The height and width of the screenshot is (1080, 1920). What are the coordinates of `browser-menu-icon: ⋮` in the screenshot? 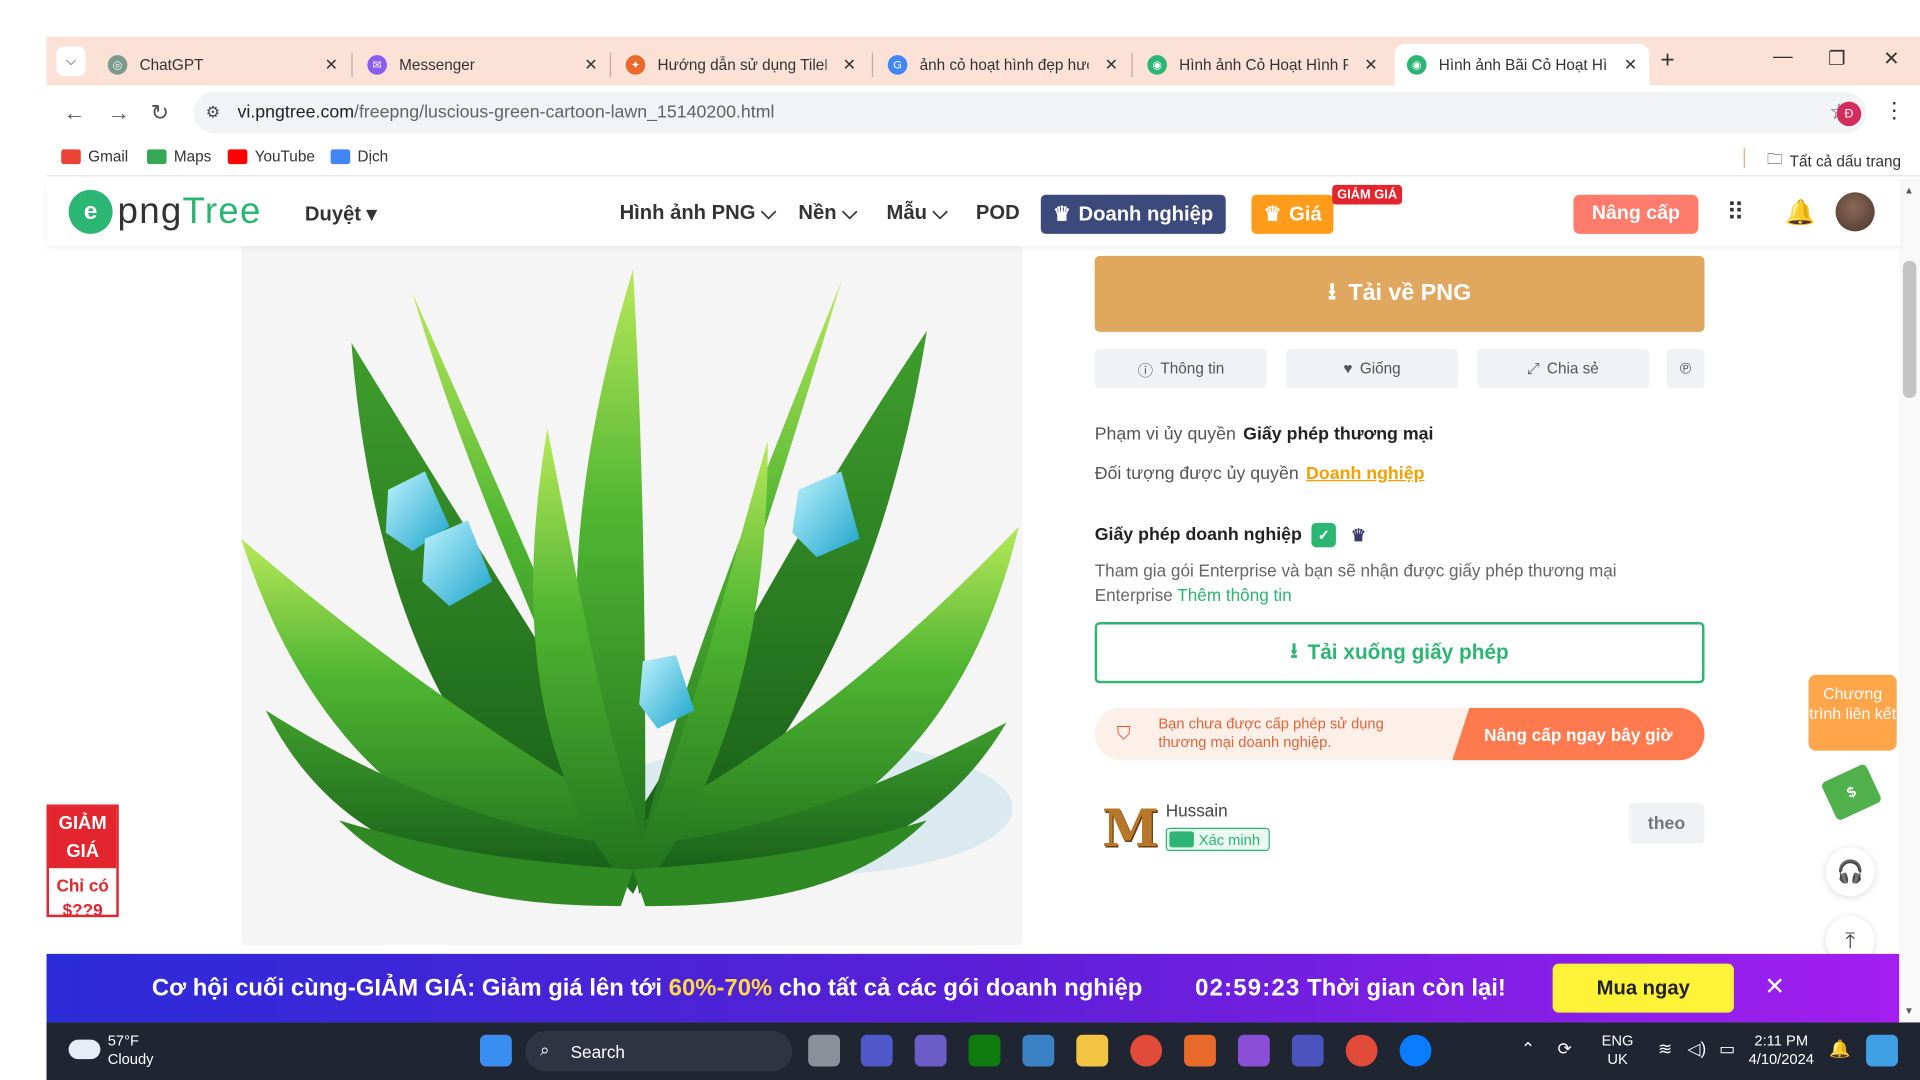 It's located at (1894, 111).